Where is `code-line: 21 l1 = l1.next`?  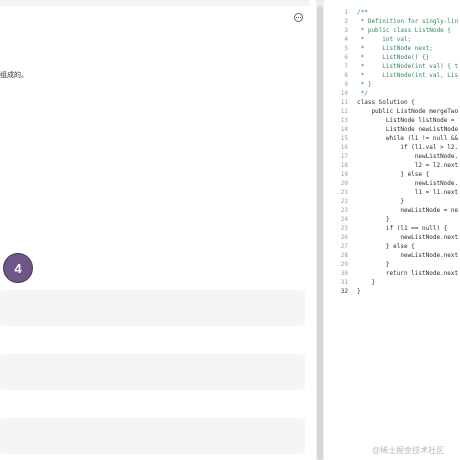 code-line: 21 l1 = l1.next is located at coordinates (395, 192).